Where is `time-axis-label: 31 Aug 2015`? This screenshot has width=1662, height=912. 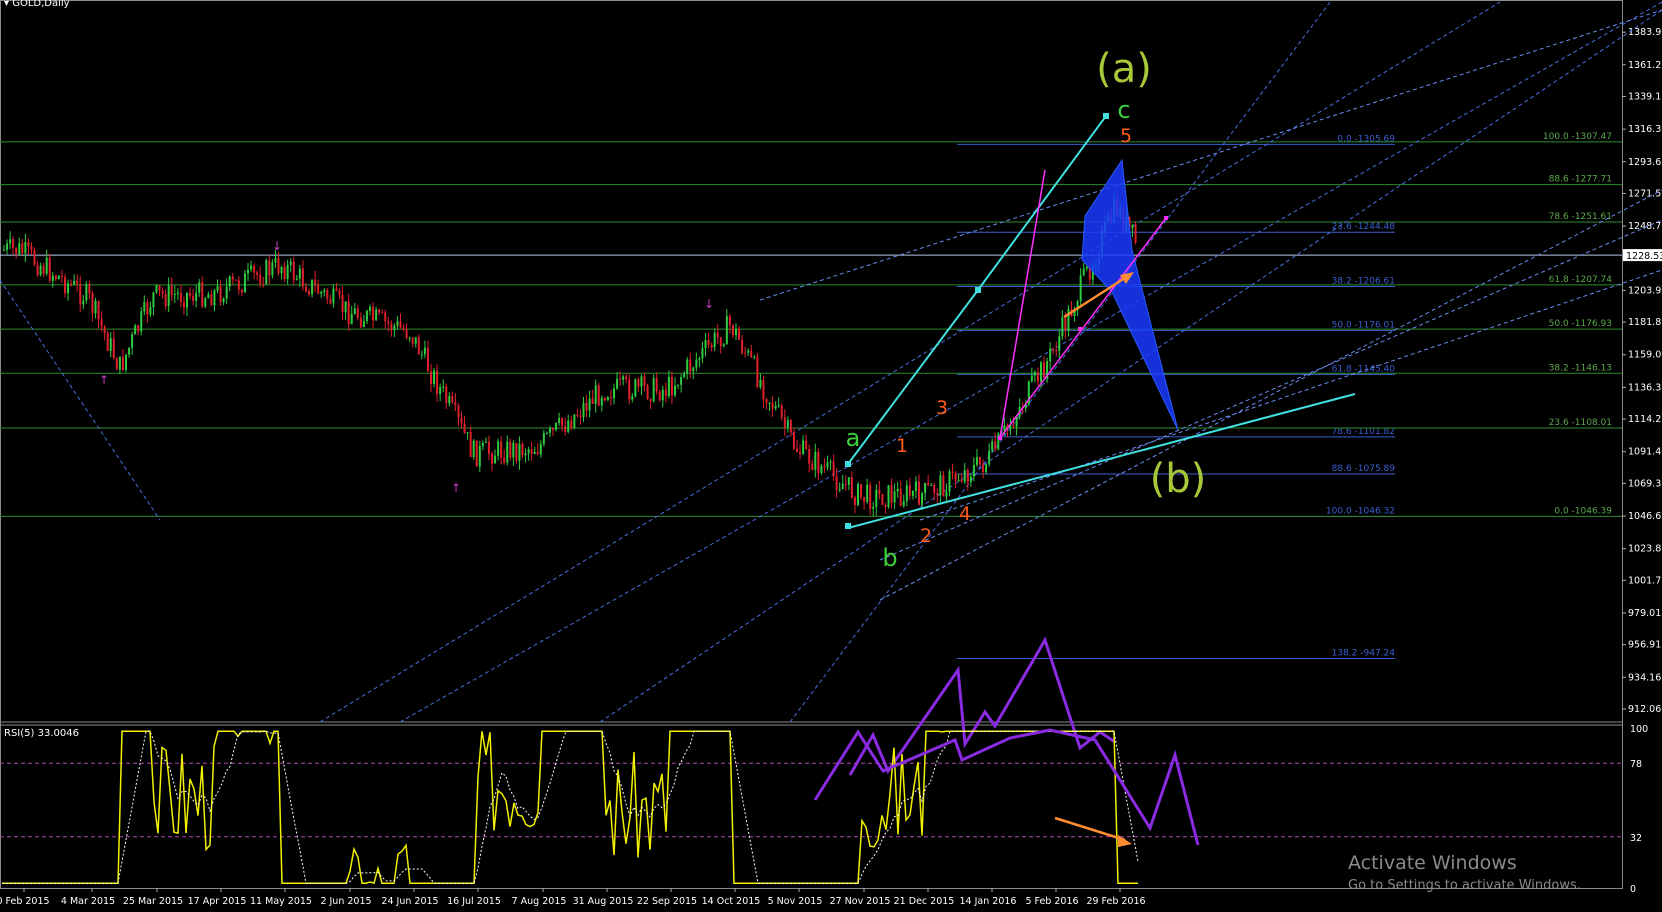 time-axis-label: 31 Aug 2015 is located at coordinates (603, 901).